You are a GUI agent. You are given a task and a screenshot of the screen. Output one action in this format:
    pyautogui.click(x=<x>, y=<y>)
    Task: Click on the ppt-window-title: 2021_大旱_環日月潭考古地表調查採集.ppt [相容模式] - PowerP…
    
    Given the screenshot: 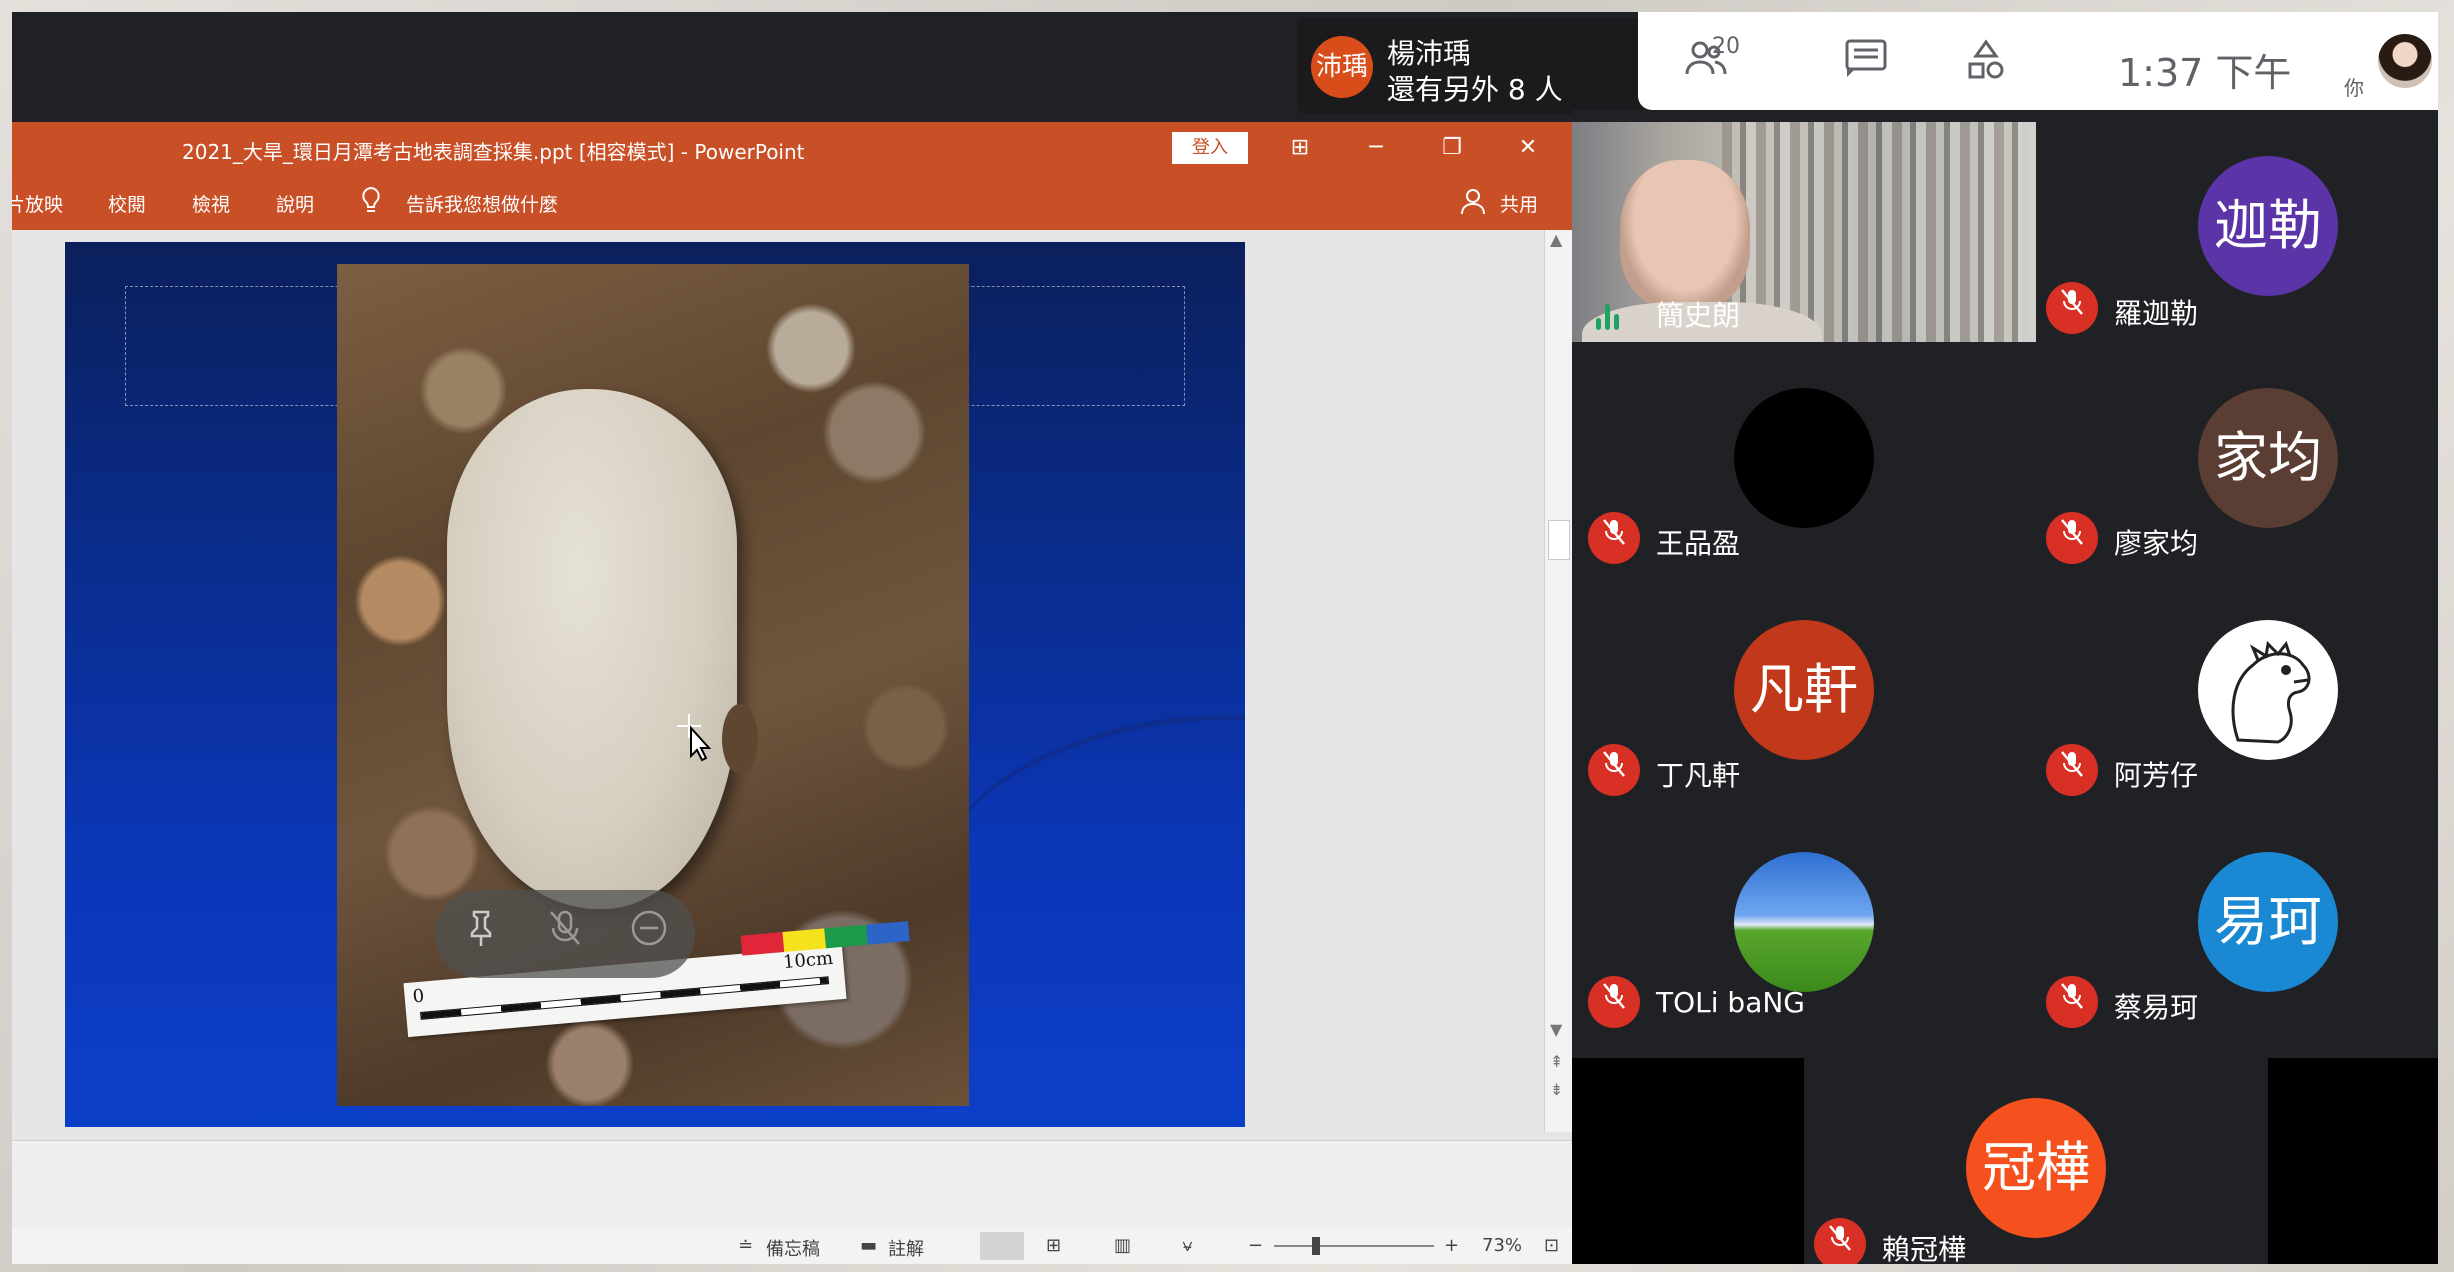 What is the action you would take?
    pyautogui.click(x=493, y=152)
    